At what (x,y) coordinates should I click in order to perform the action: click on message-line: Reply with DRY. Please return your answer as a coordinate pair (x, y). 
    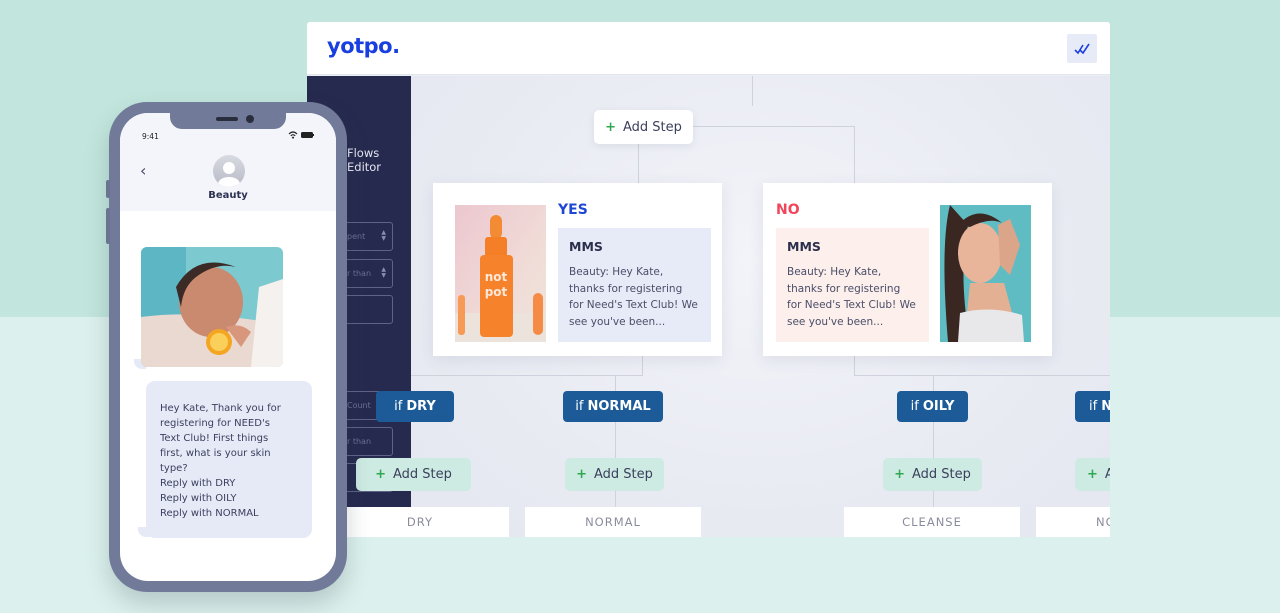
    Looking at the image, I should click on (198, 483).